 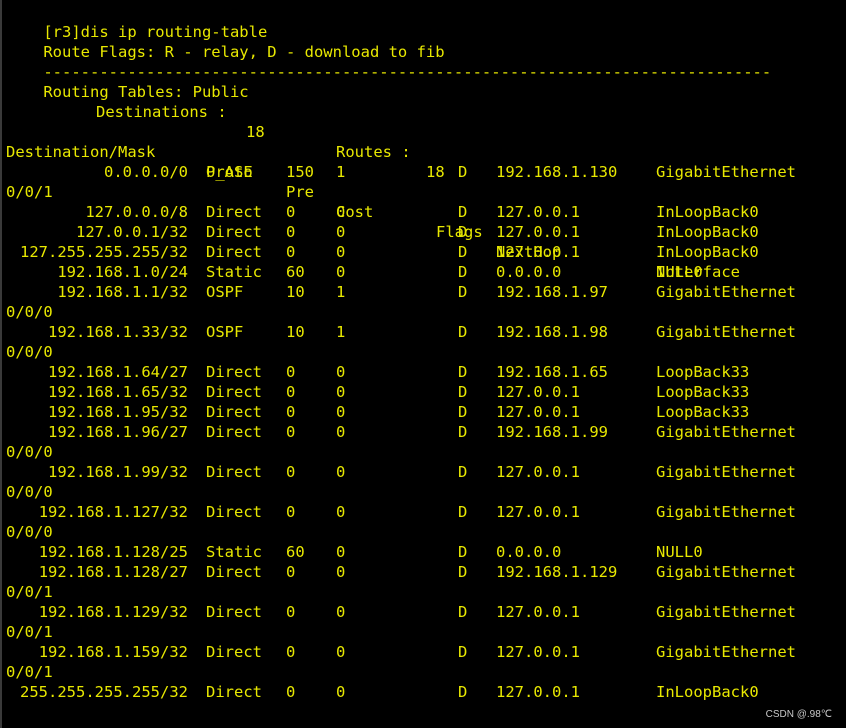 I want to click on route-protocol: Static, so click(x=234, y=272).